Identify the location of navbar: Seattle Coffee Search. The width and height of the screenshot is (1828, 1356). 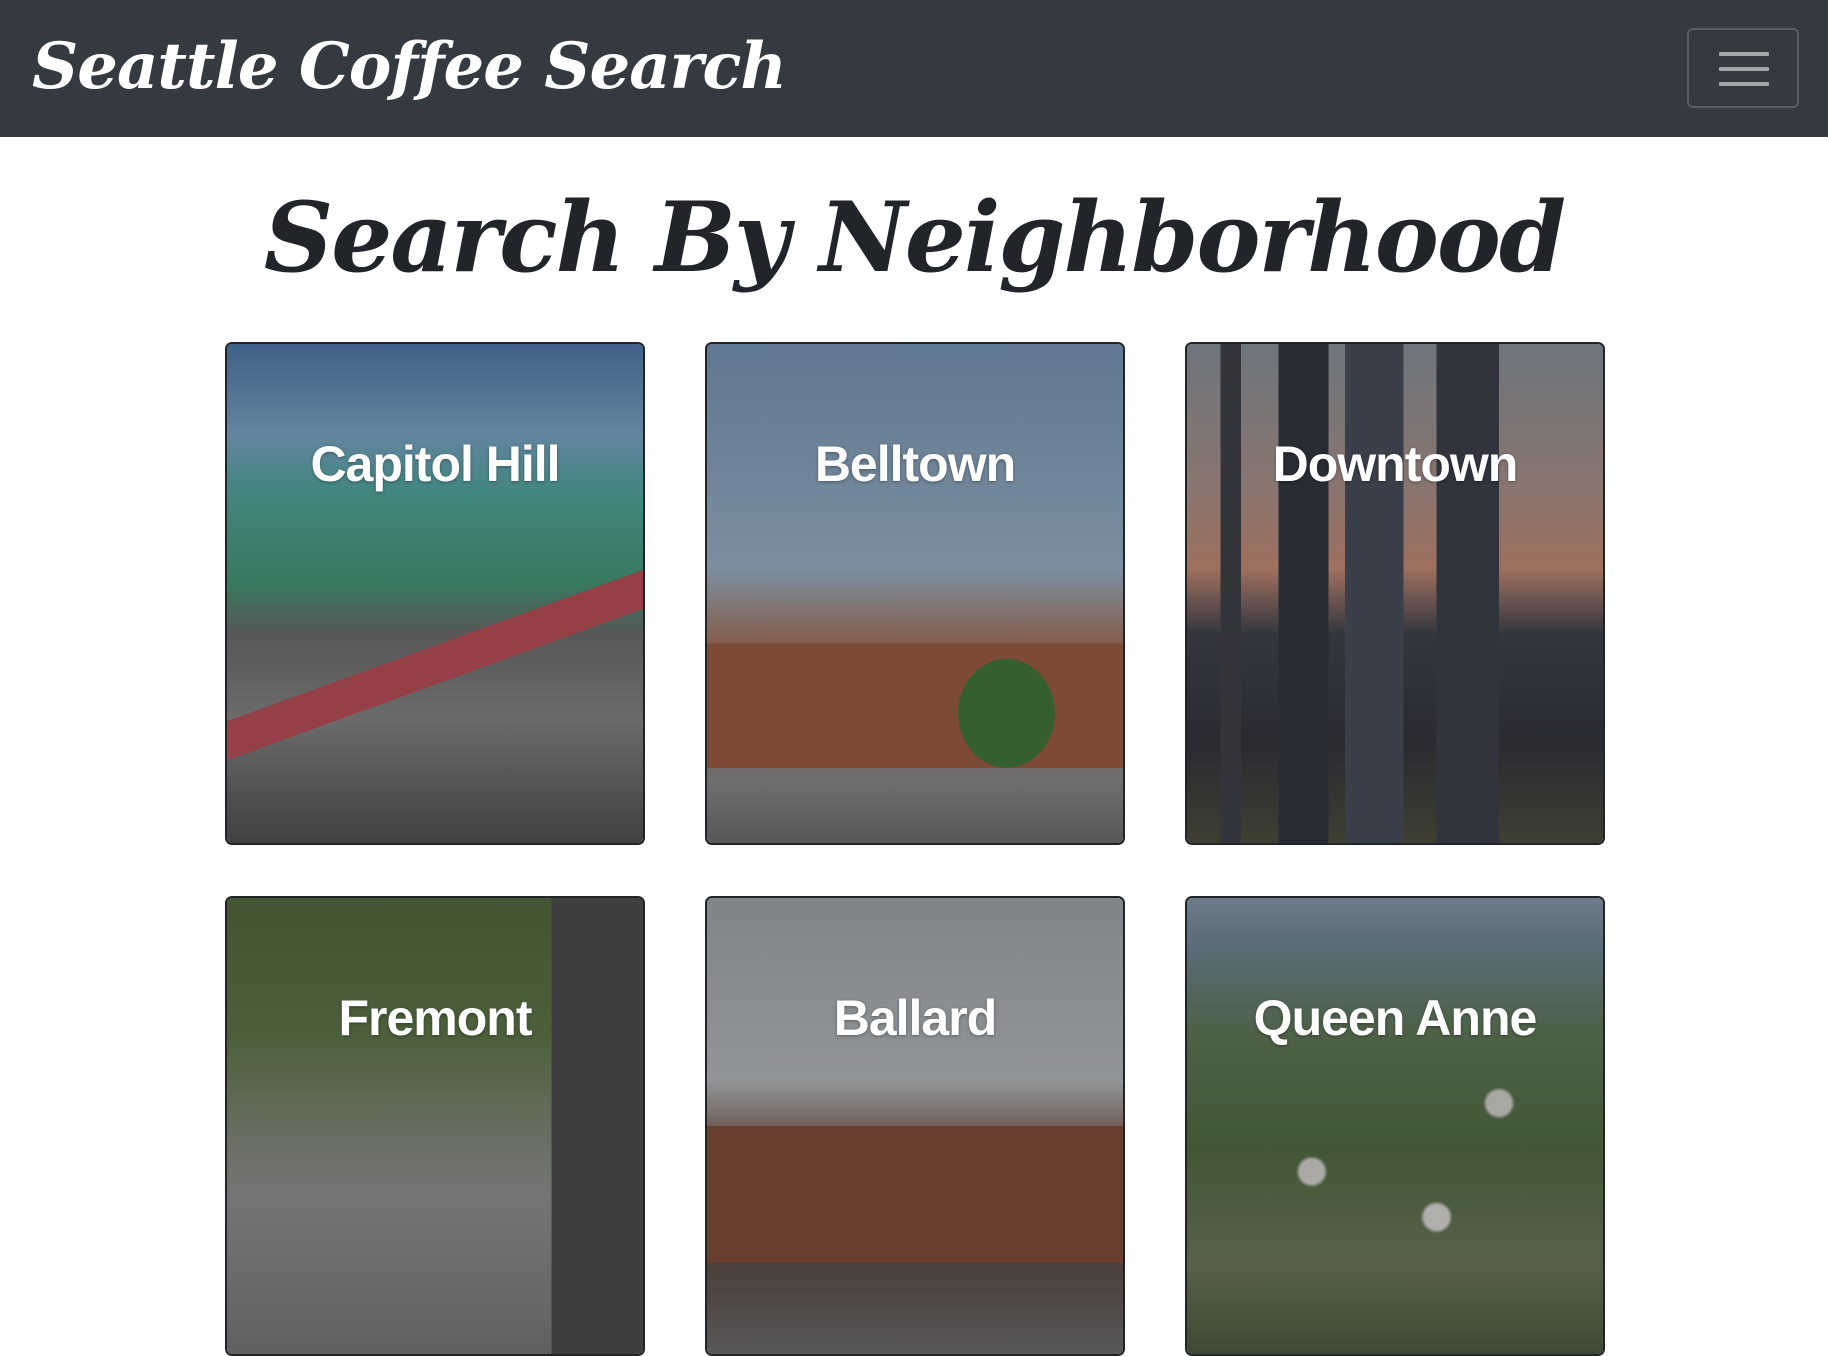
(914, 68).